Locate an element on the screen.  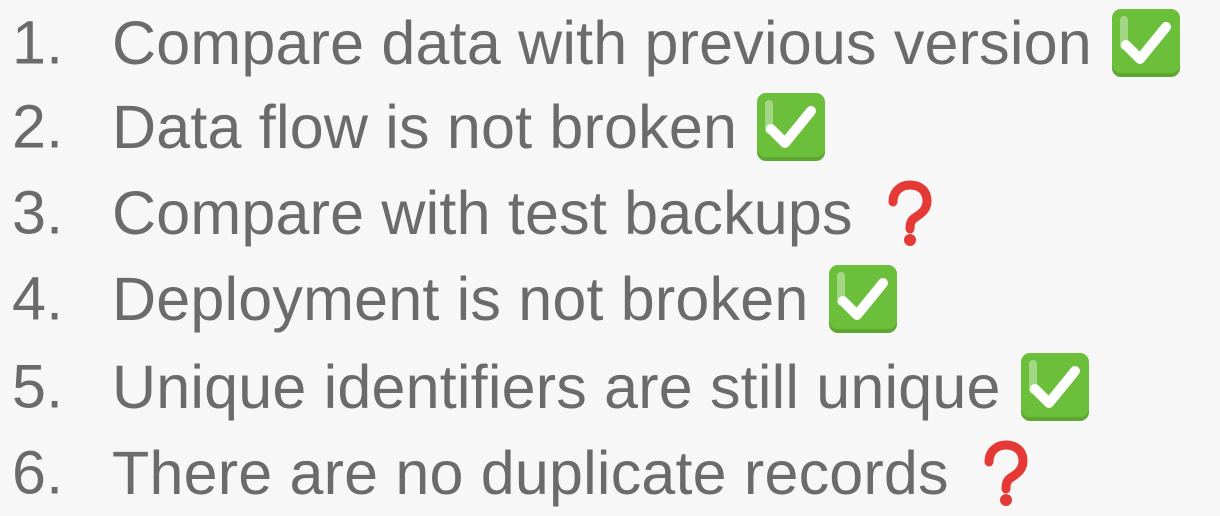
item-text-wrapper: Deployment is not broken is located at coordinates (504, 299).